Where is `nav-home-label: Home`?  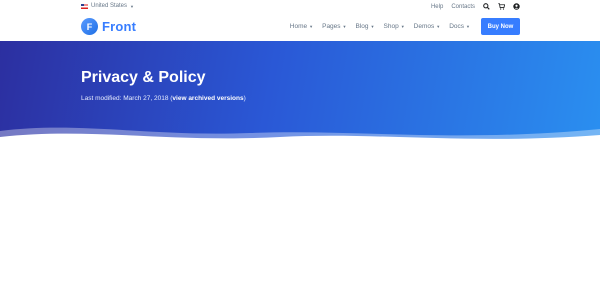
nav-home-label: Home is located at coordinates (298, 26).